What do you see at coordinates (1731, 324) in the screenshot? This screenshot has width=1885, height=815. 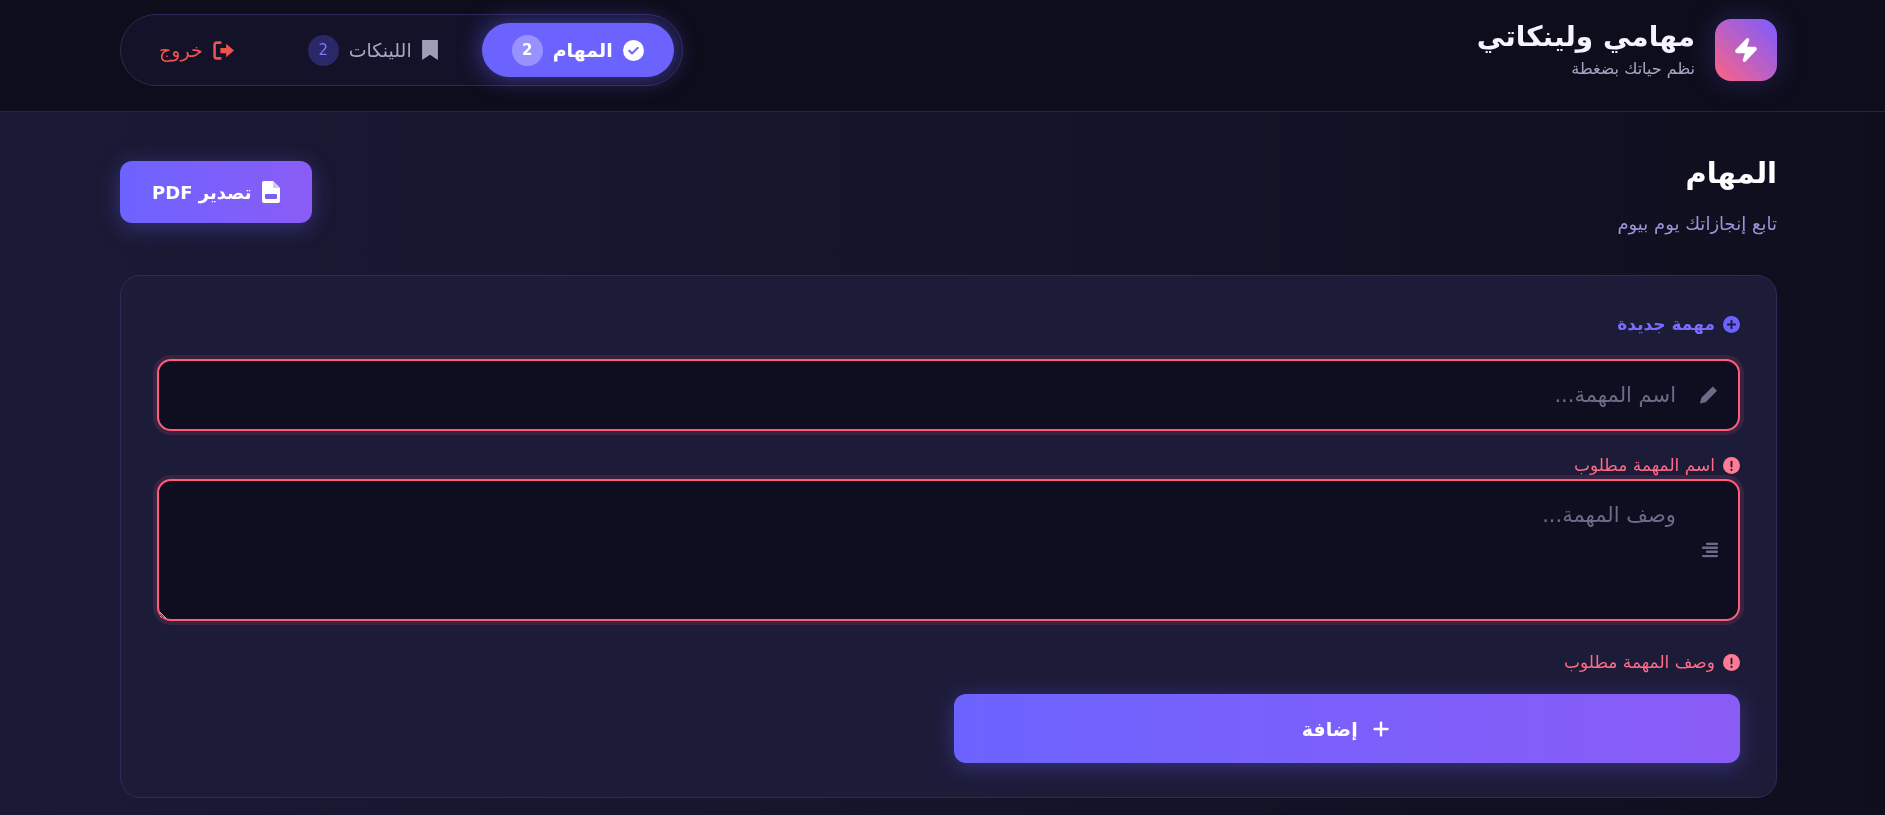 I see `plus-circle-icon` at bounding box center [1731, 324].